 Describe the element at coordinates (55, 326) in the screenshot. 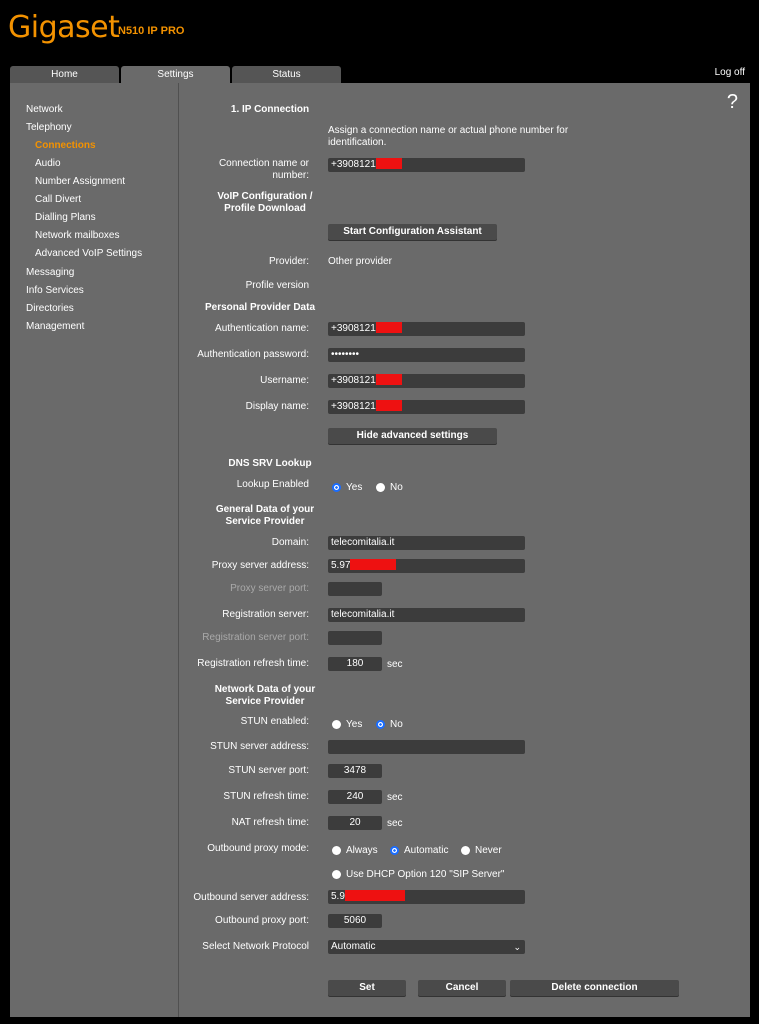

I see `sidebar-item-management: Management` at that location.